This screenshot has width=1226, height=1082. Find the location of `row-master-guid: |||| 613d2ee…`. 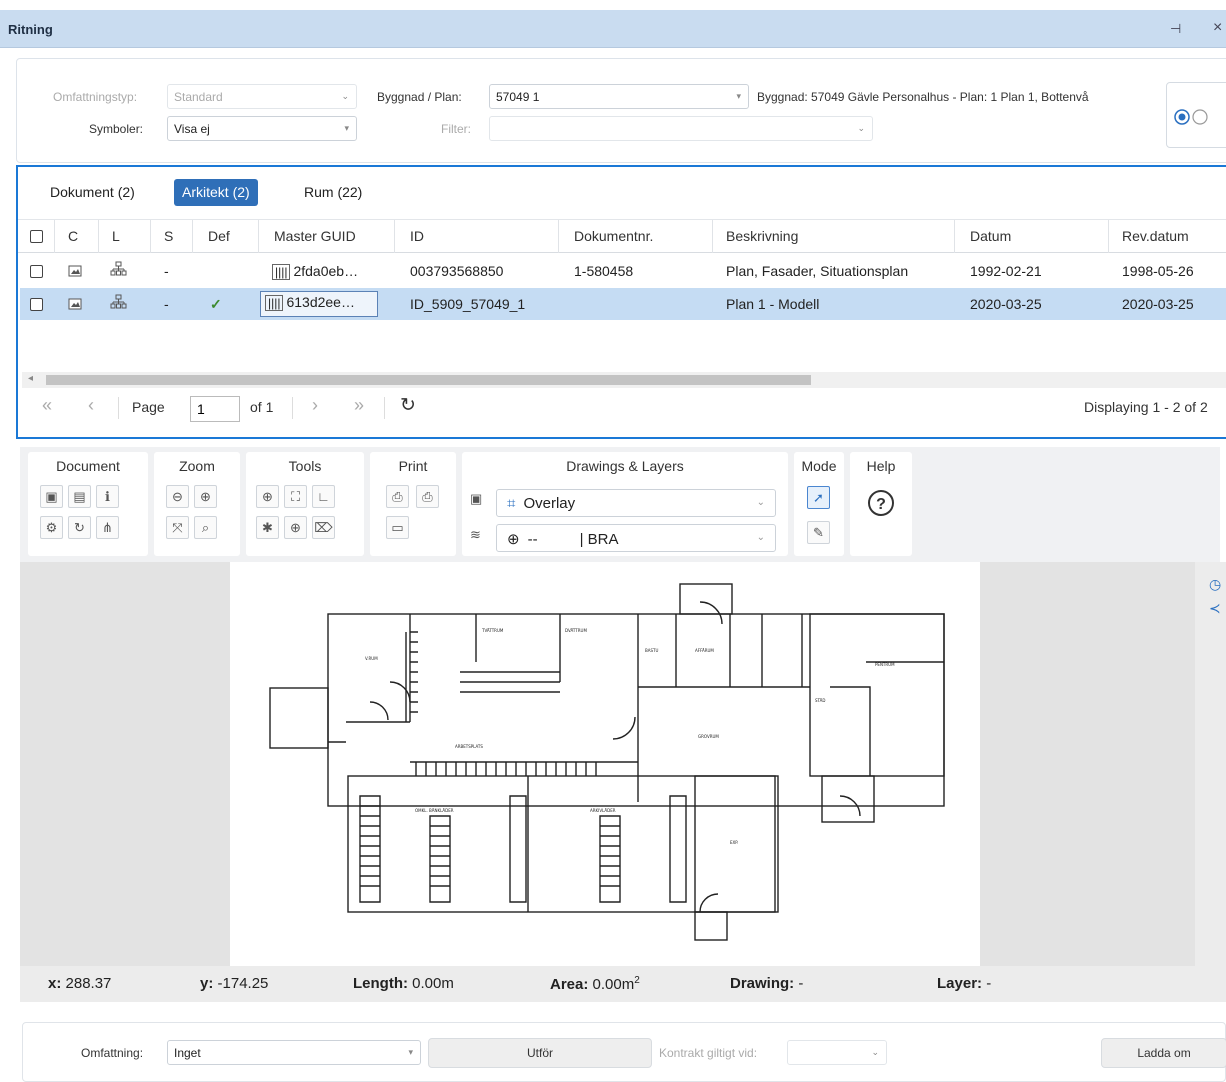

row-master-guid: |||| 613d2ee… is located at coordinates (319, 304).